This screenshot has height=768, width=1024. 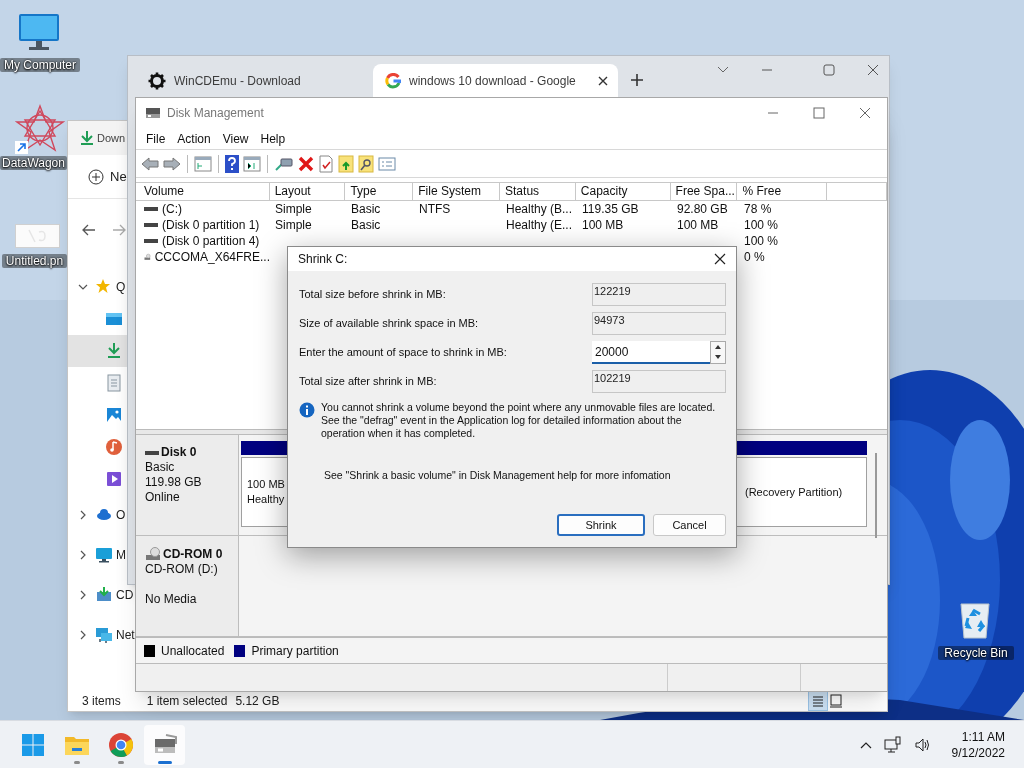 I want to click on video-icon, so click(x=114, y=479).